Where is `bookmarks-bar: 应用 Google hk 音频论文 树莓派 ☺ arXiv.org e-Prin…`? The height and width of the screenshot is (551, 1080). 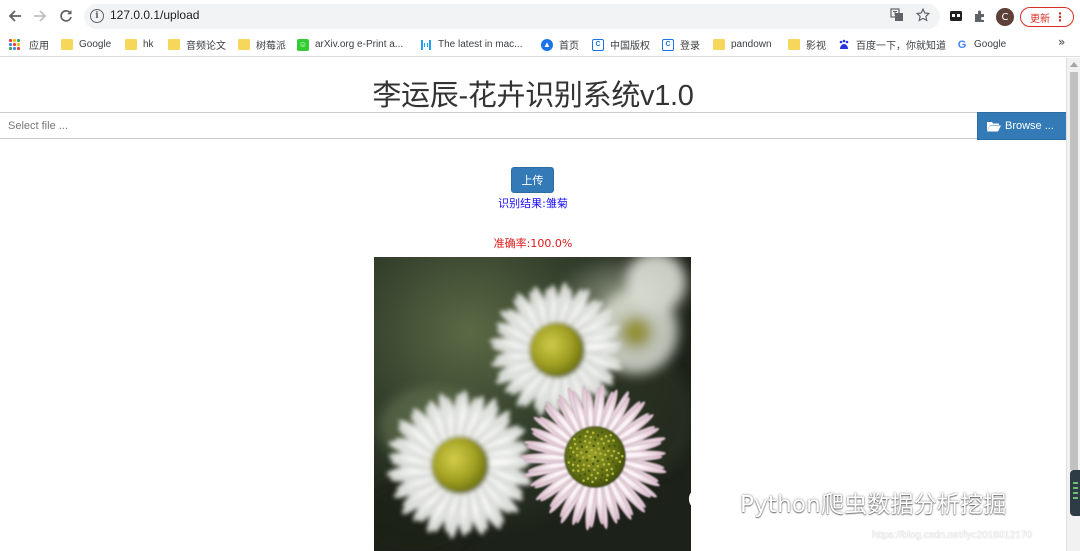
bookmarks-bar: 应用 Google hk 音频论文 树莓派 ☺ arXiv.org e-Prin… is located at coordinates (540, 44).